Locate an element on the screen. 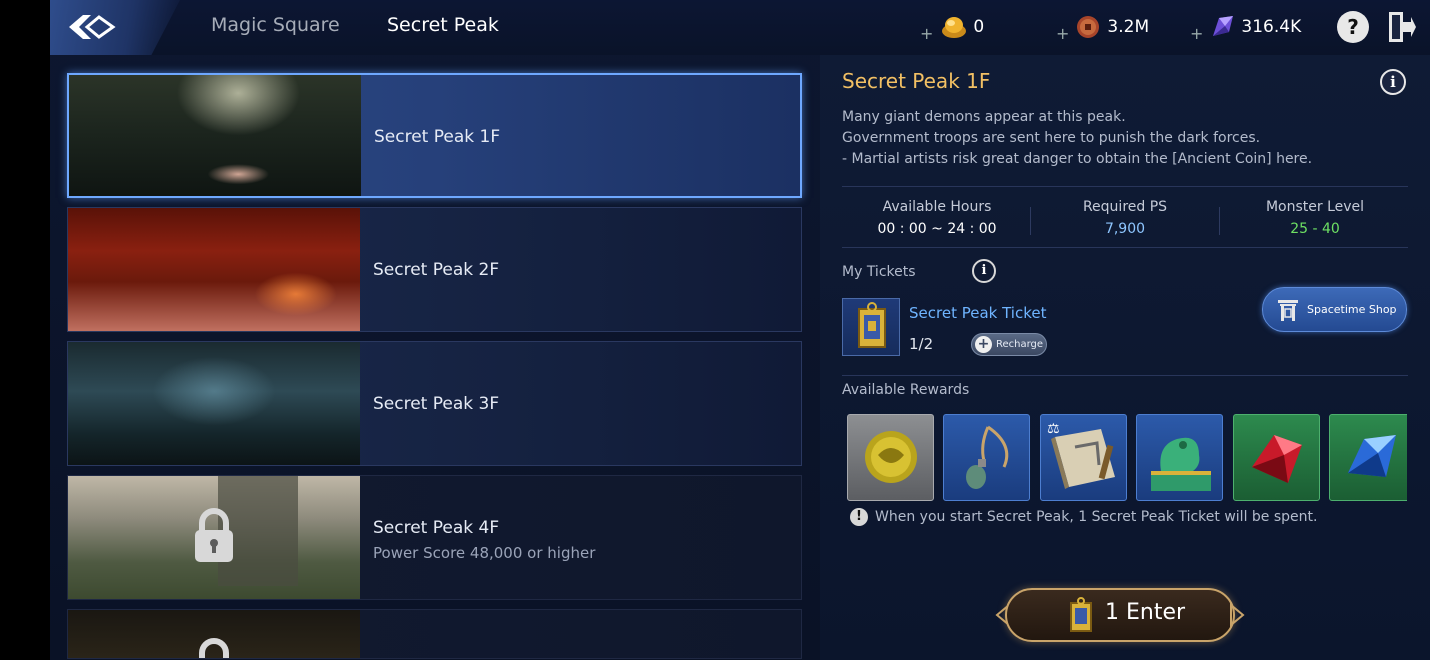  floor-item-1f: Secret Peak 1F is located at coordinates (434, 135).